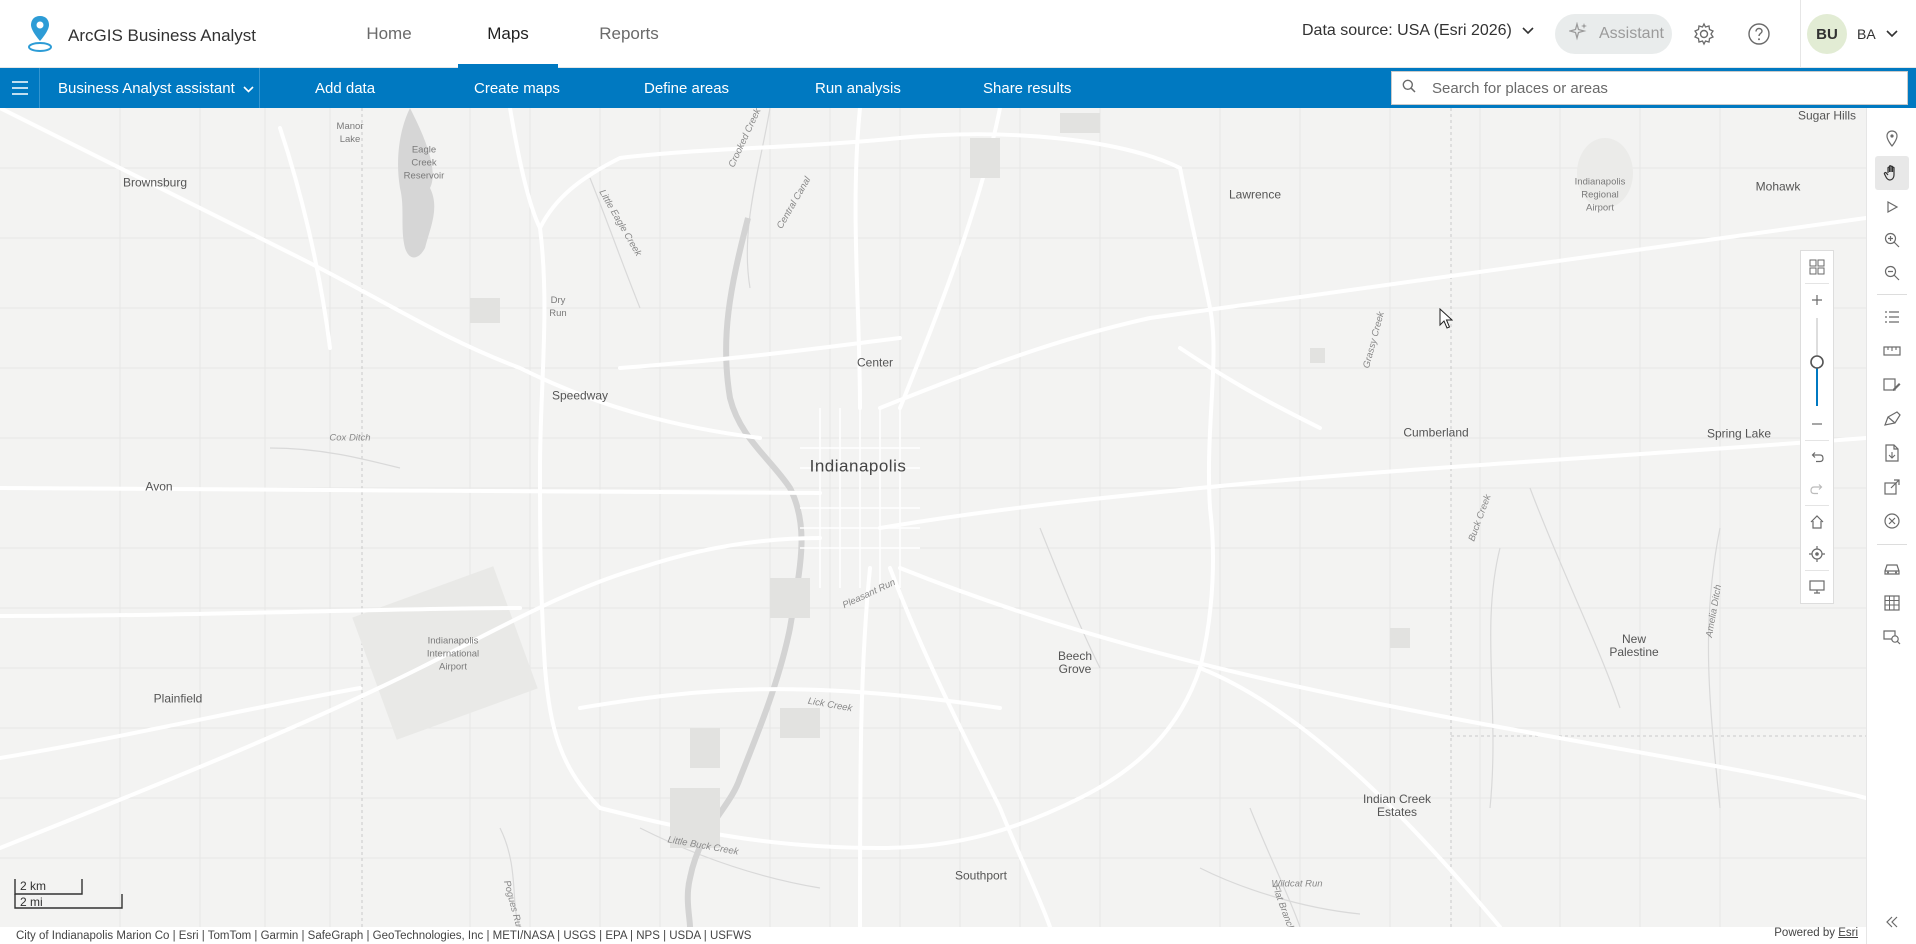 The image size is (1916, 944). What do you see at coordinates (1892, 317) in the screenshot?
I see `layer-list-icon` at bounding box center [1892, 317].